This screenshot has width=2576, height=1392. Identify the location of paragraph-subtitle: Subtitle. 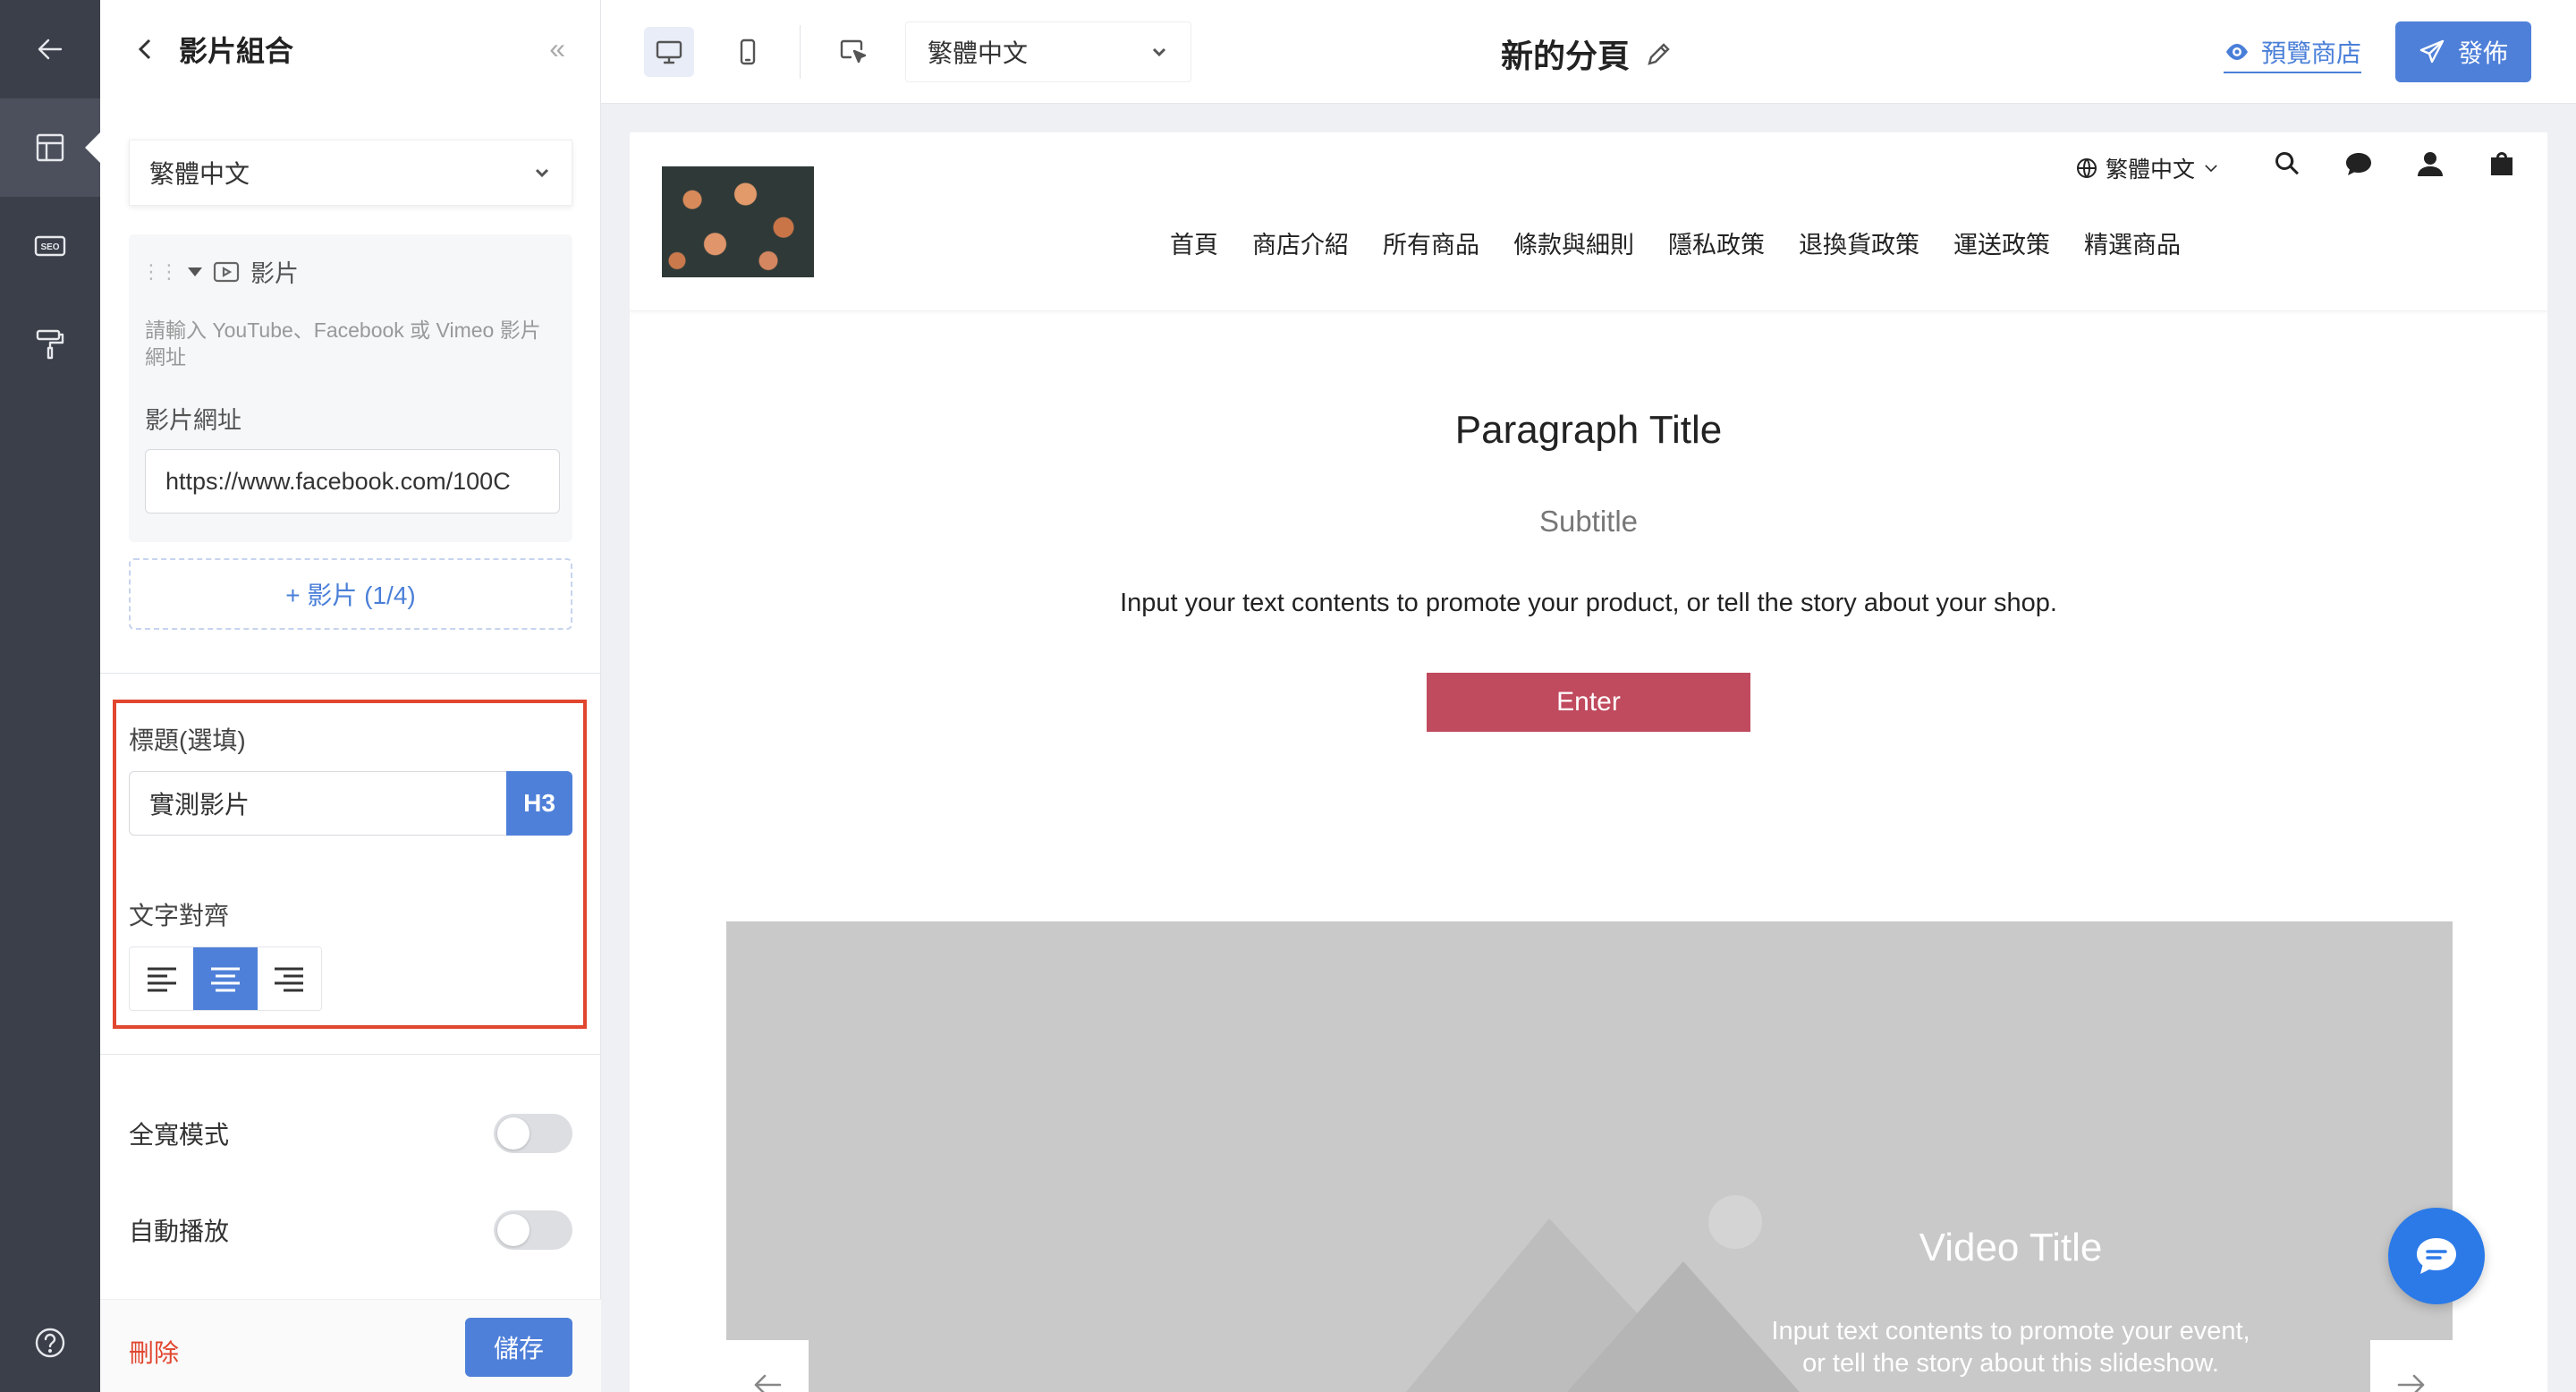
(1588, 521).